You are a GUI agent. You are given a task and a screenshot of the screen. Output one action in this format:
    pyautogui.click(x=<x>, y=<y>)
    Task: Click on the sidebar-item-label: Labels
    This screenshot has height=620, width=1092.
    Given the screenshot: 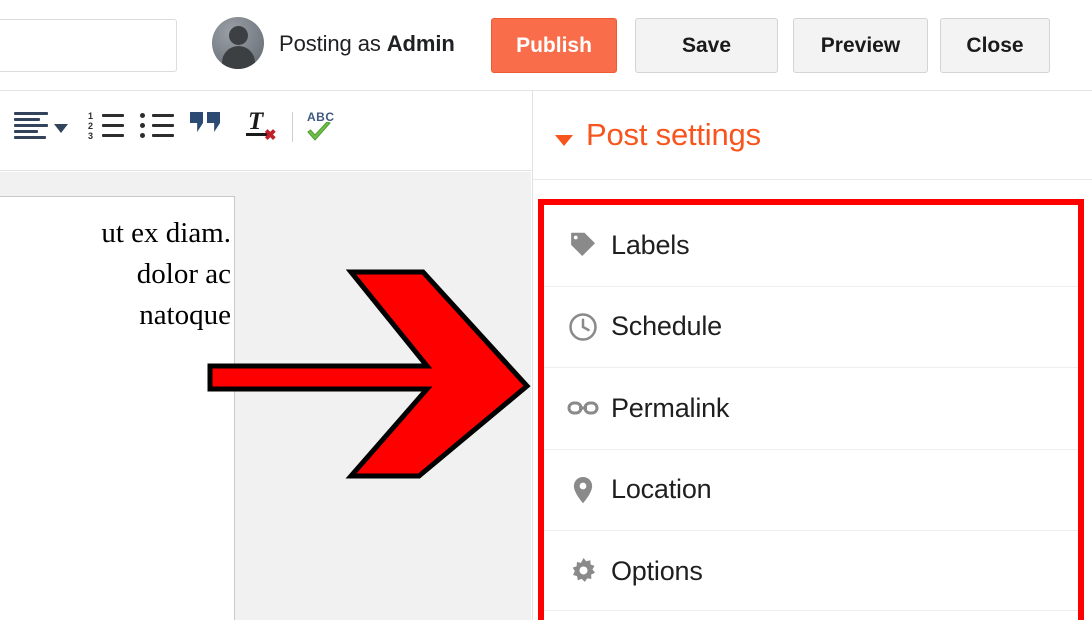 What is the action you would take?
    pyautogui.click(x=650, y=244)
    